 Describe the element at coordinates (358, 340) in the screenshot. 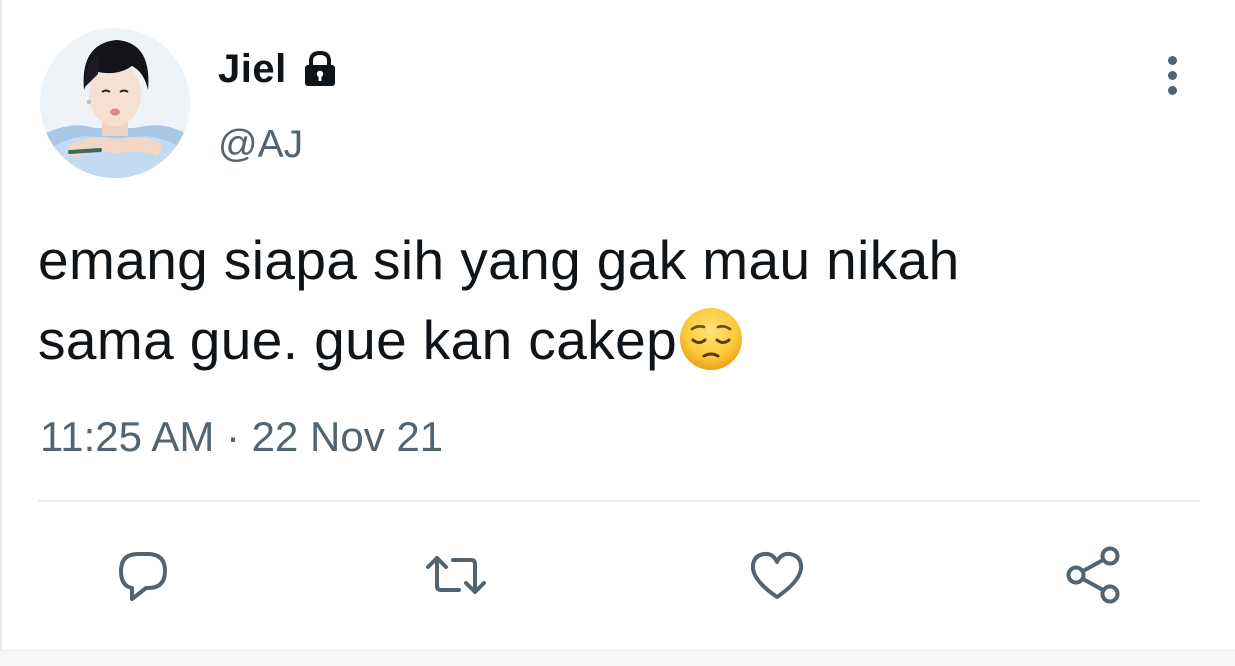

I see `tweet-text-line-2: sama gue. gue kan cakep` at that location.